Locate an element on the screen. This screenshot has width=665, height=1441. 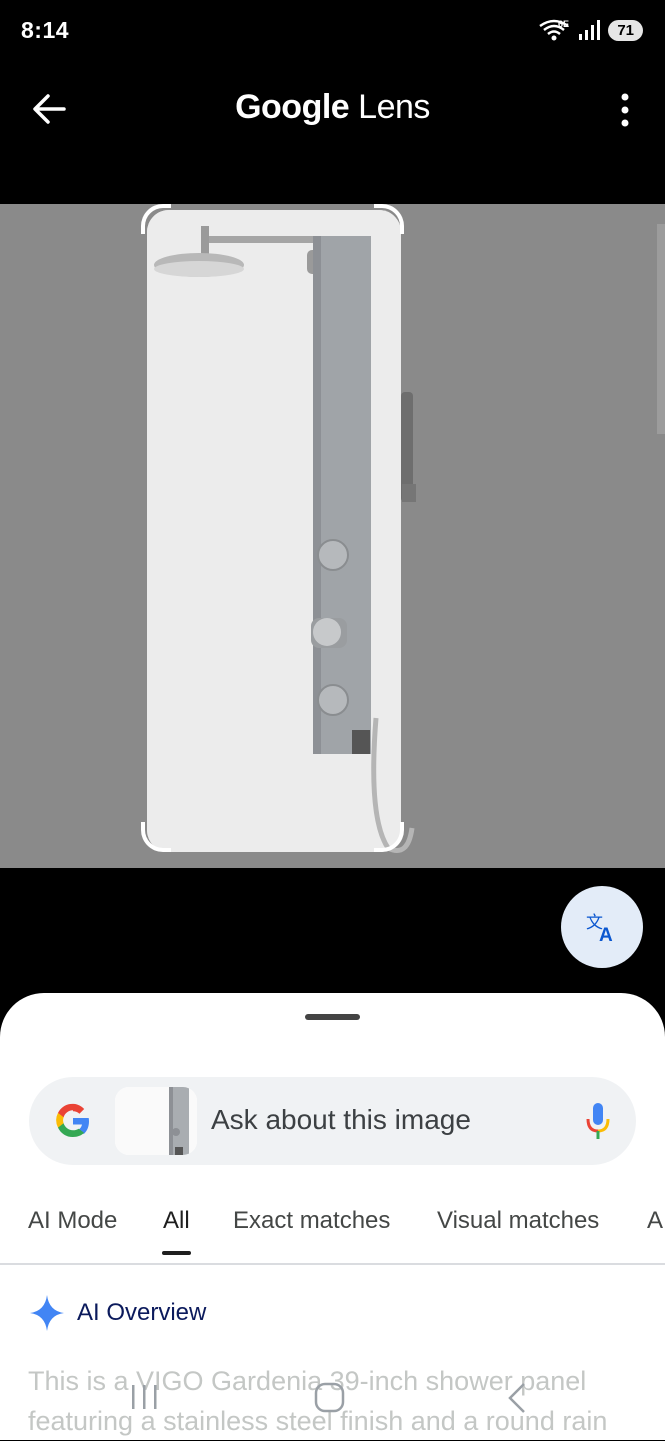
crop-corner-bl is located at coordinates (156, 837).